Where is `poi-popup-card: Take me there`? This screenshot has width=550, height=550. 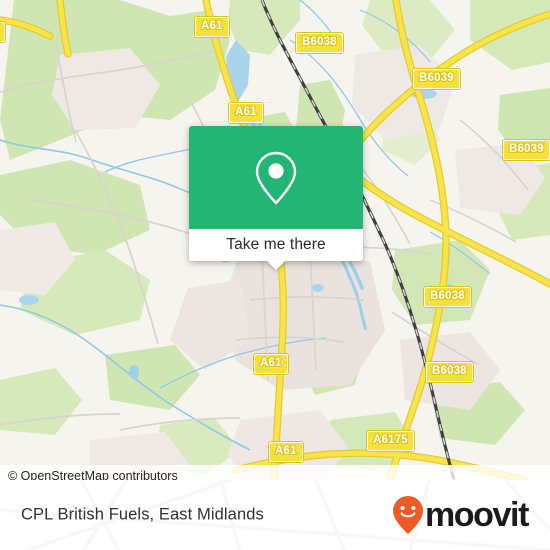
poi-popup-card: Take me there is located at coordinates (276, 198).